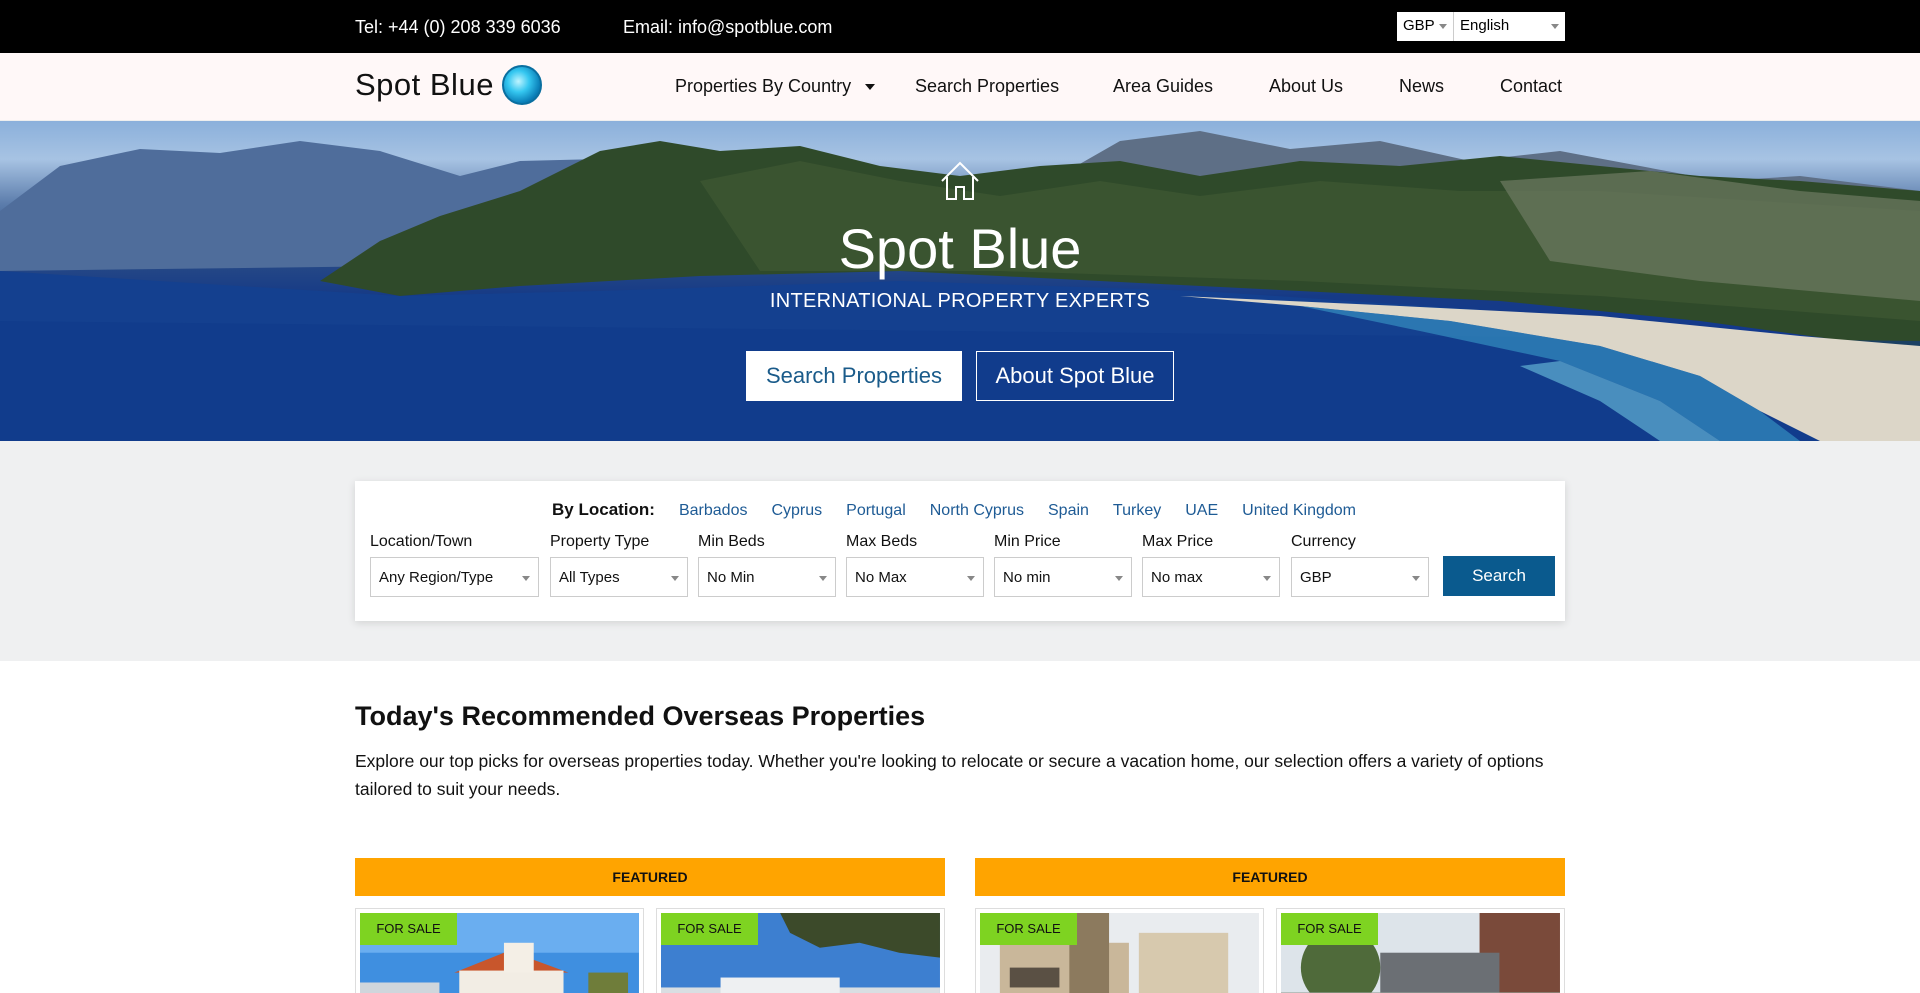  What do you see at coordinates (1063, 577) in the screenshot?
I see `min-price-select: No min` at bounding box center [1063, 577].